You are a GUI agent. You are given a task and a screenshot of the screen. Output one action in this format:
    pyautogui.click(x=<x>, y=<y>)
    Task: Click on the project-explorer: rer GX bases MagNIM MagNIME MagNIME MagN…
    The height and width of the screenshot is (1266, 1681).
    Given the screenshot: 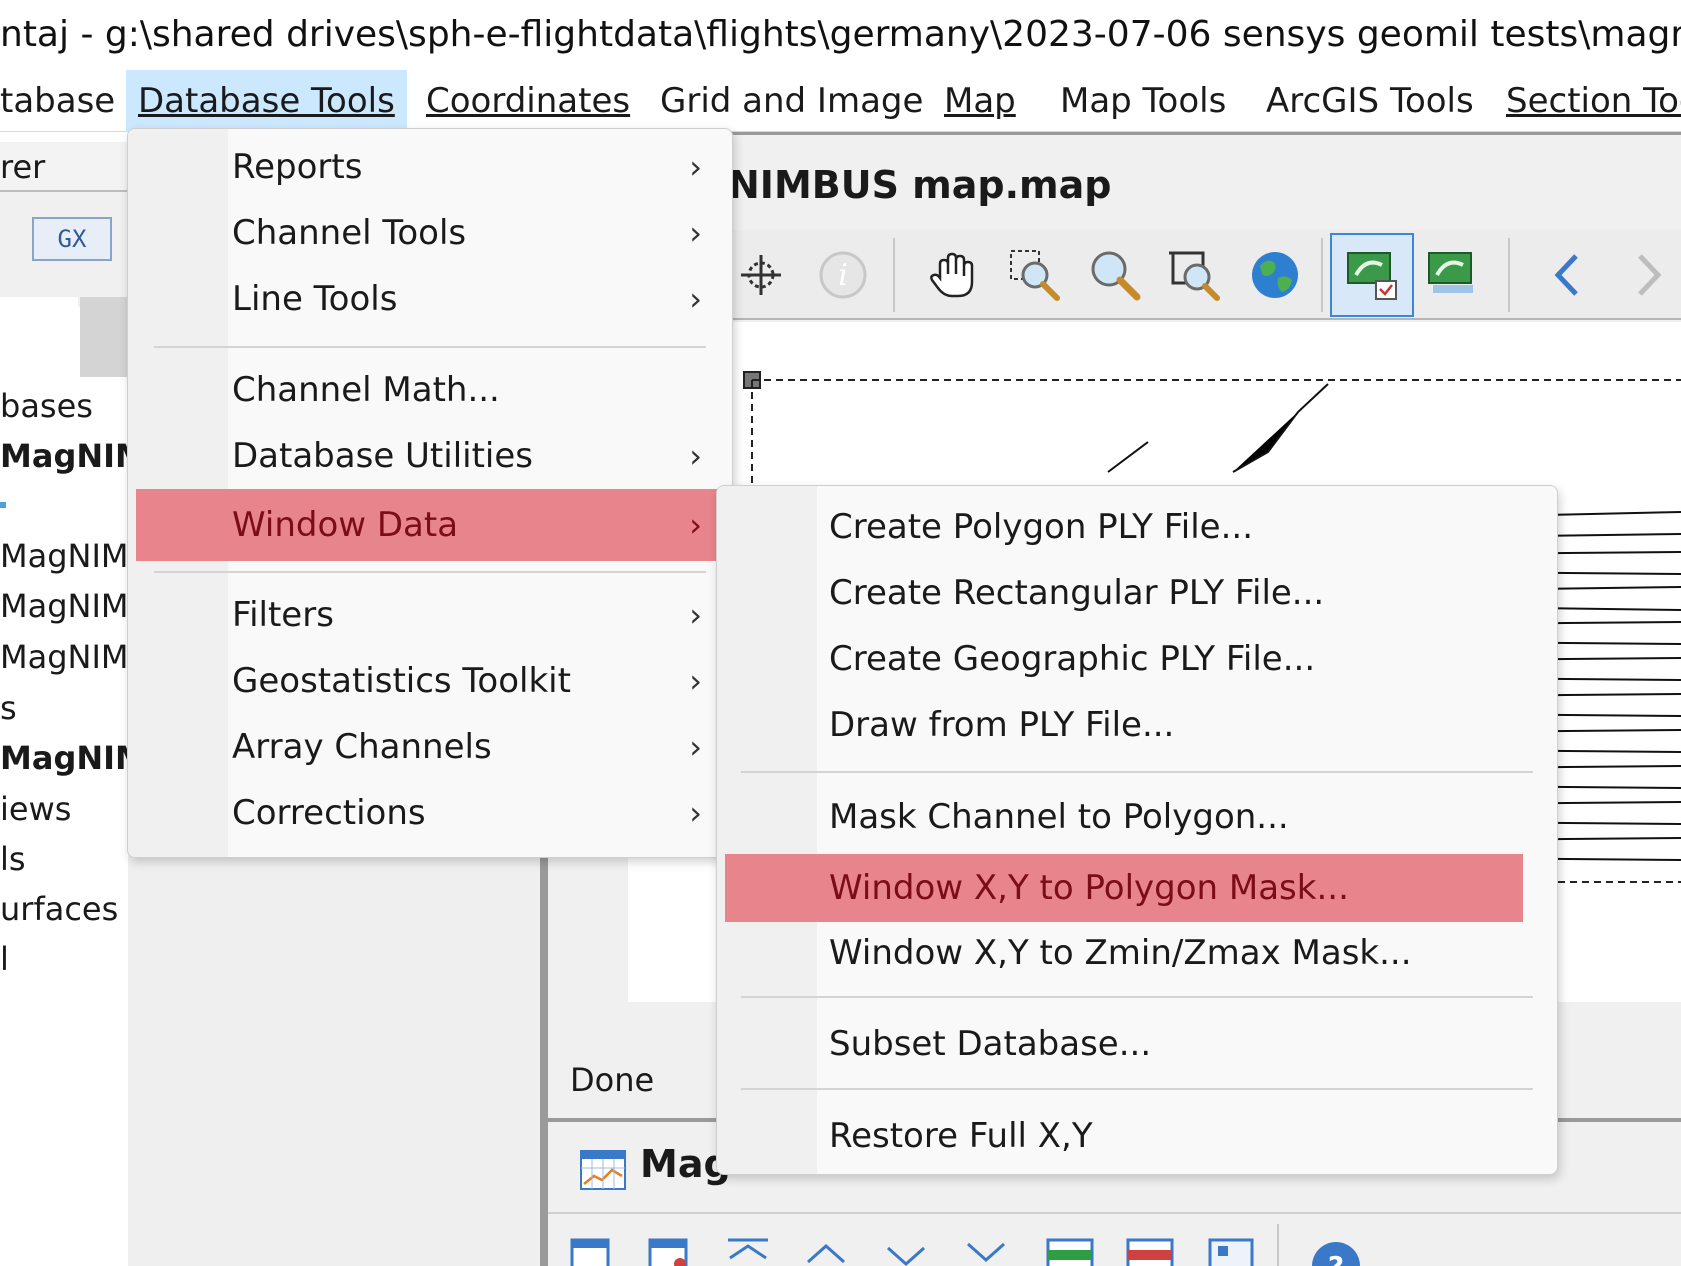 What is the action you would take?
    pyautogui.click(x=74, y=699)
    